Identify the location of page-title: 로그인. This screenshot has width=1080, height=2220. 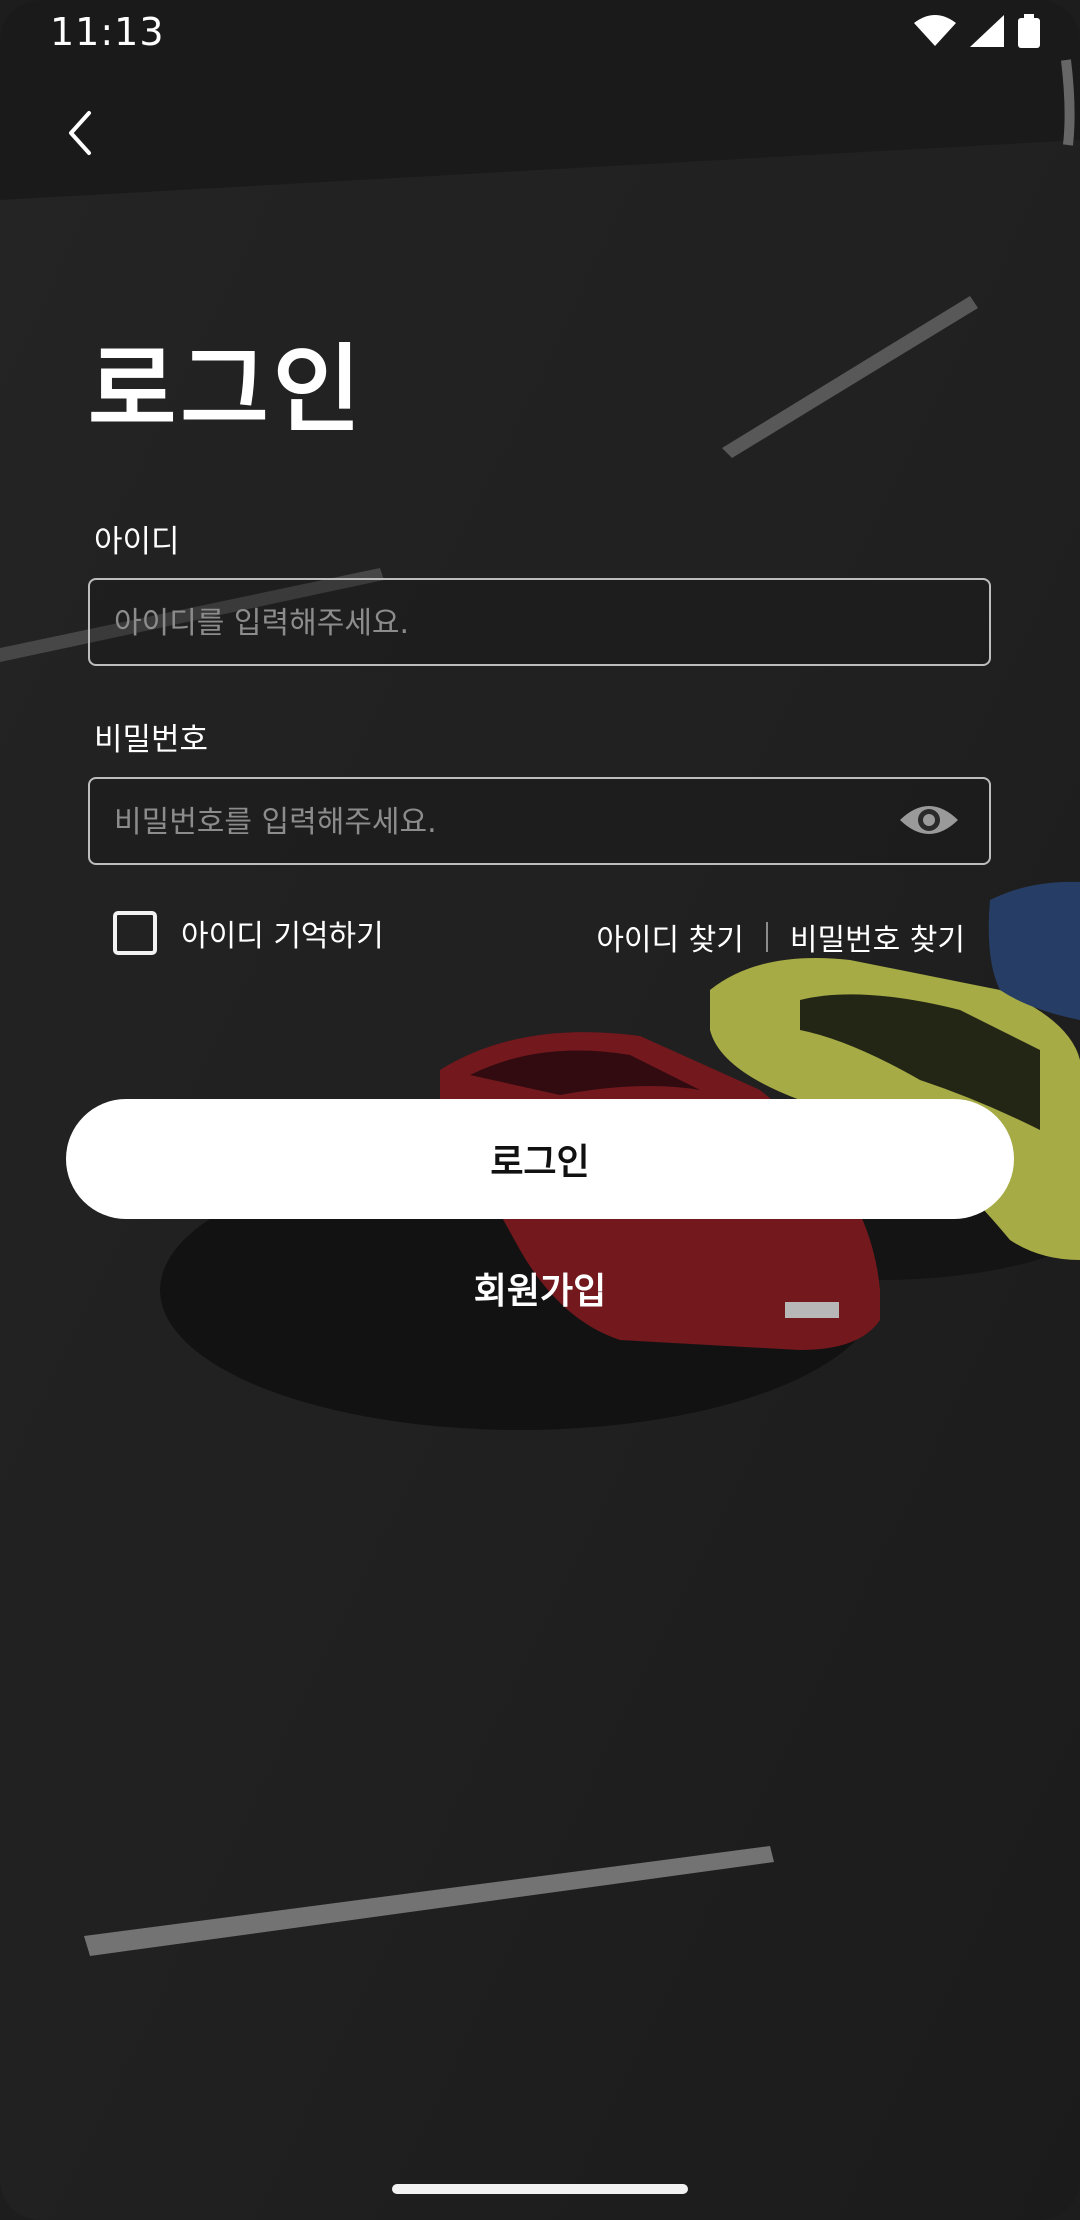
(226, 390).